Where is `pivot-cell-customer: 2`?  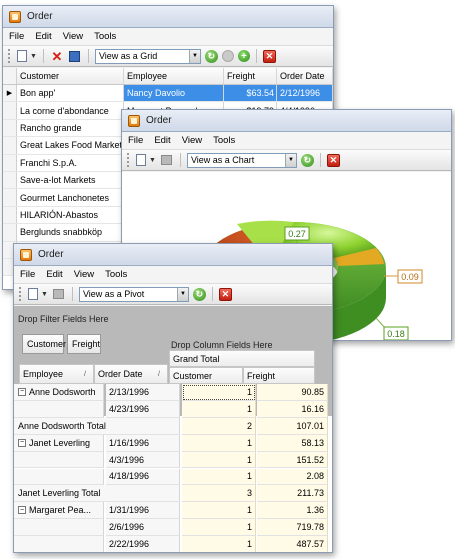 pivot-cell-customer: 2 is located at coordinates (219, 426).